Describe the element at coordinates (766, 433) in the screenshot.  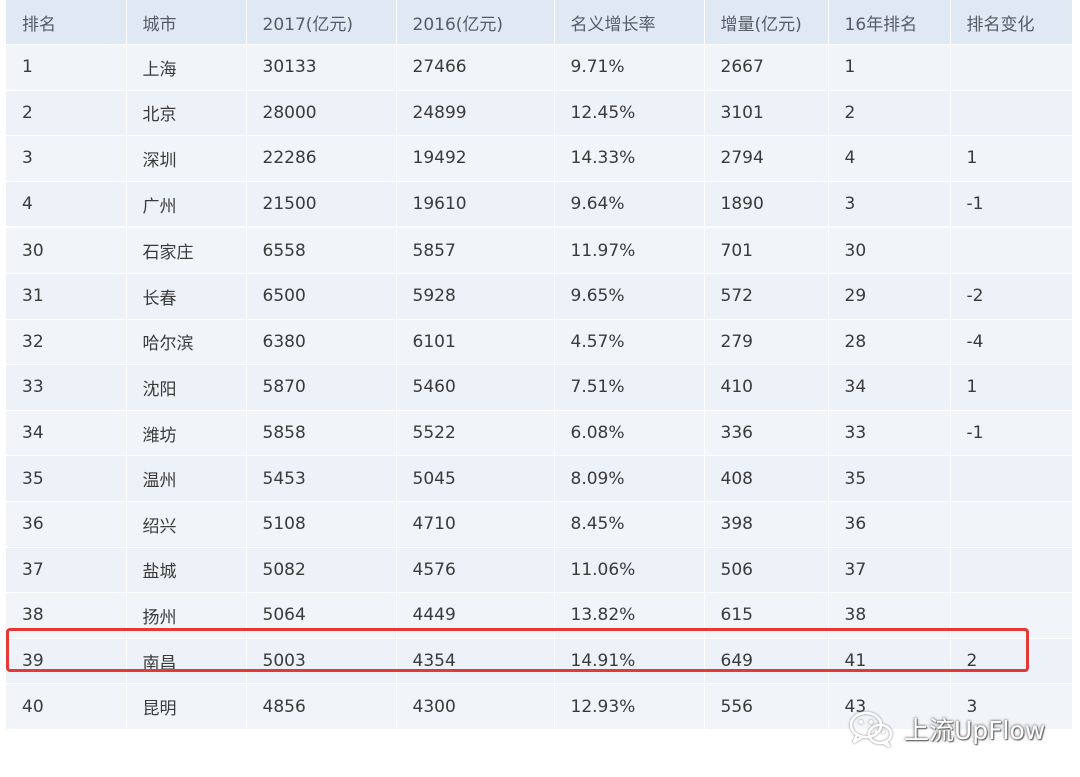
I see `cell-increment: 336` at that location.